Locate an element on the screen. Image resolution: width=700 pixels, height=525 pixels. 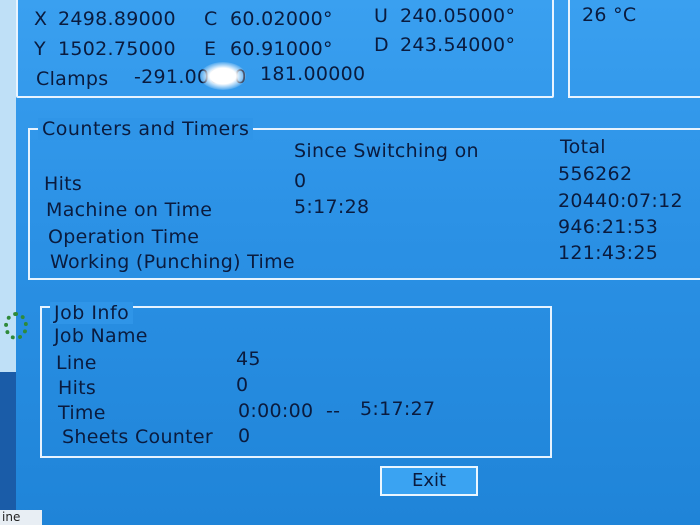
since-switching-on-header: Since Switching on is located at coordinates (386, 151).